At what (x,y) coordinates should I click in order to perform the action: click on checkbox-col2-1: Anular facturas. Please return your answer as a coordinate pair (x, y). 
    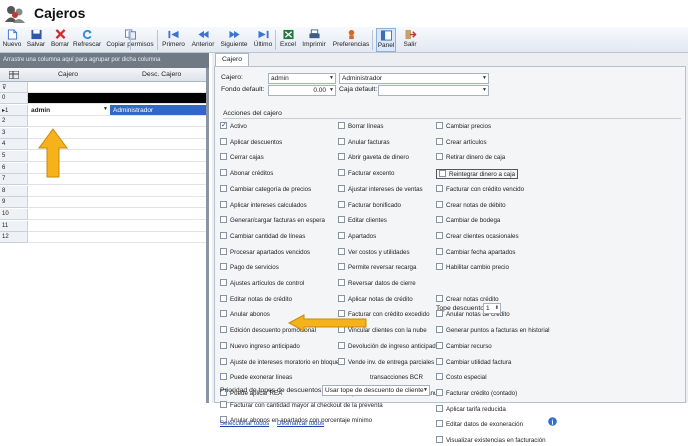
    Looking at the image, I should click on (364, 142).